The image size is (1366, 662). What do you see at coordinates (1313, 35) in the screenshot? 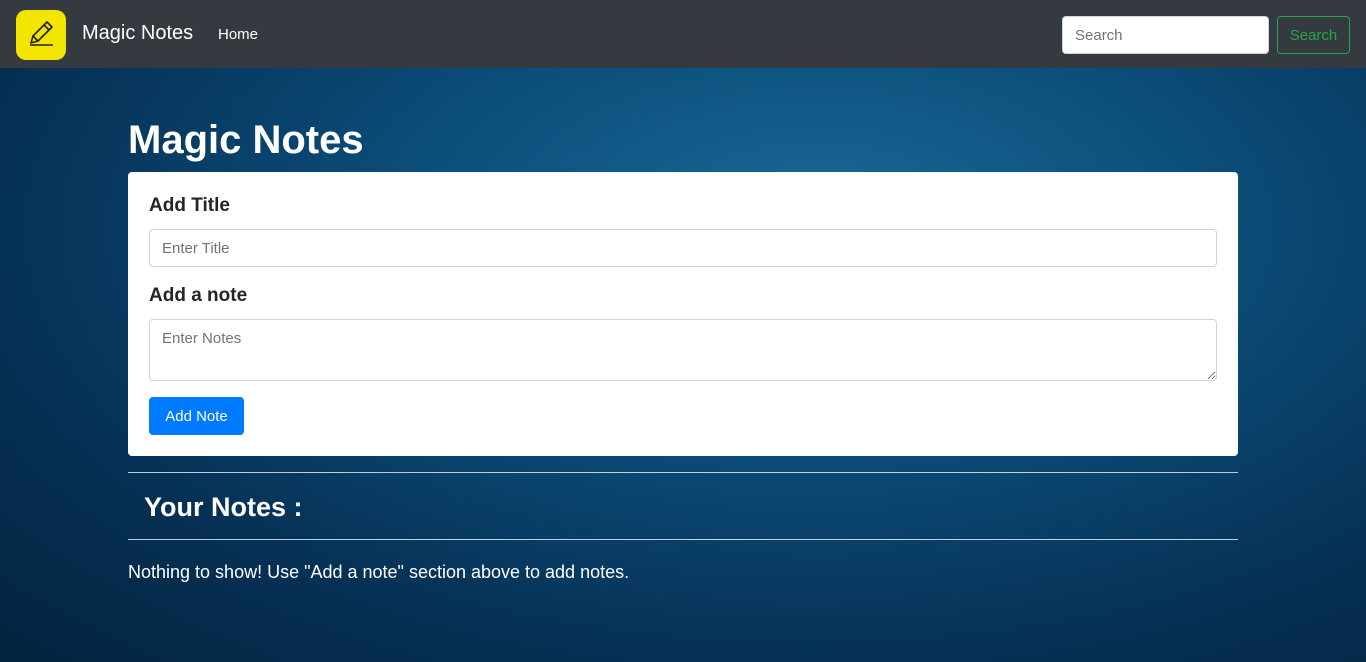
I see `search-button: Search` at bounding box center [1313, 35].